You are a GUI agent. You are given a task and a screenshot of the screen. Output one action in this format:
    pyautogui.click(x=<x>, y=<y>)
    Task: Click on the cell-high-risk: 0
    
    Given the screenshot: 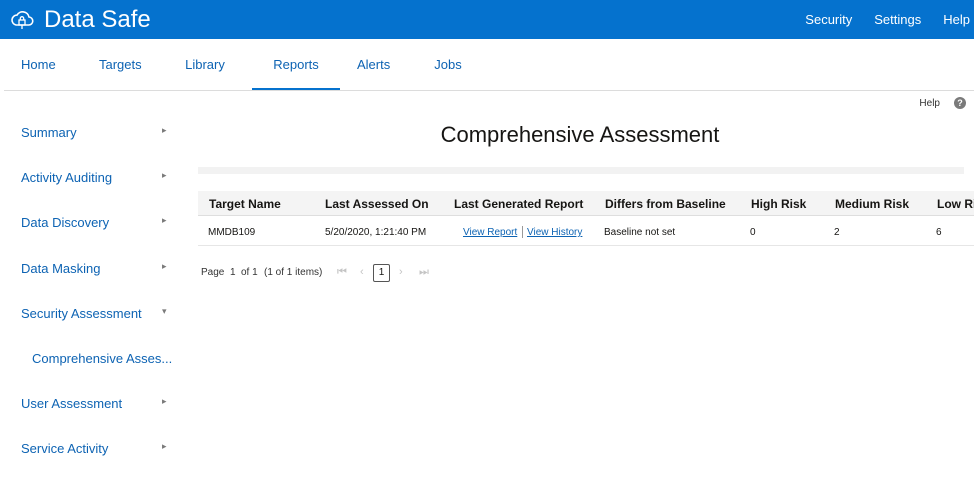 What is the action you would take?
    pyautogui.click(x=753, y=232)
    